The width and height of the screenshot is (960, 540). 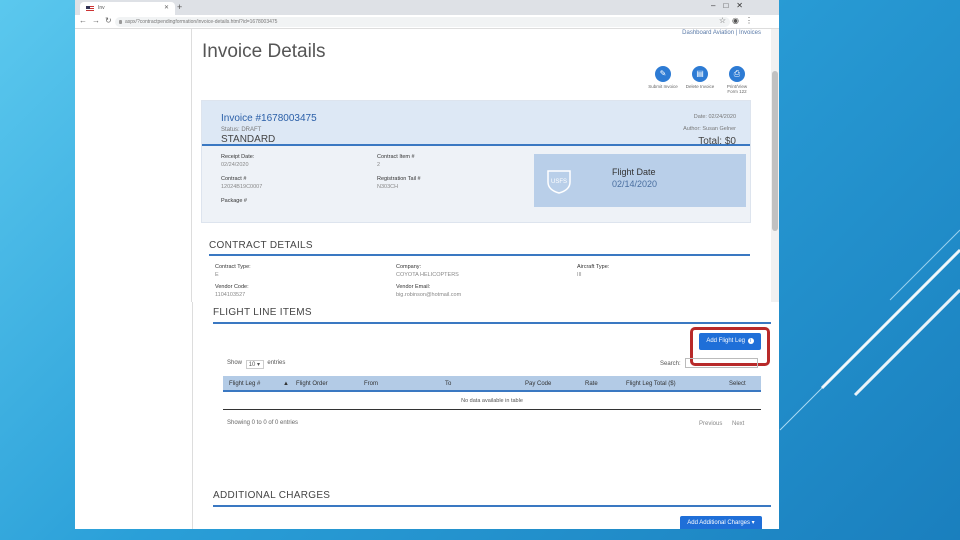 What do you see at coordinates (101, 8) in the screenshot?
I see `tab-title: Inv` at bounding box center [101, 8].